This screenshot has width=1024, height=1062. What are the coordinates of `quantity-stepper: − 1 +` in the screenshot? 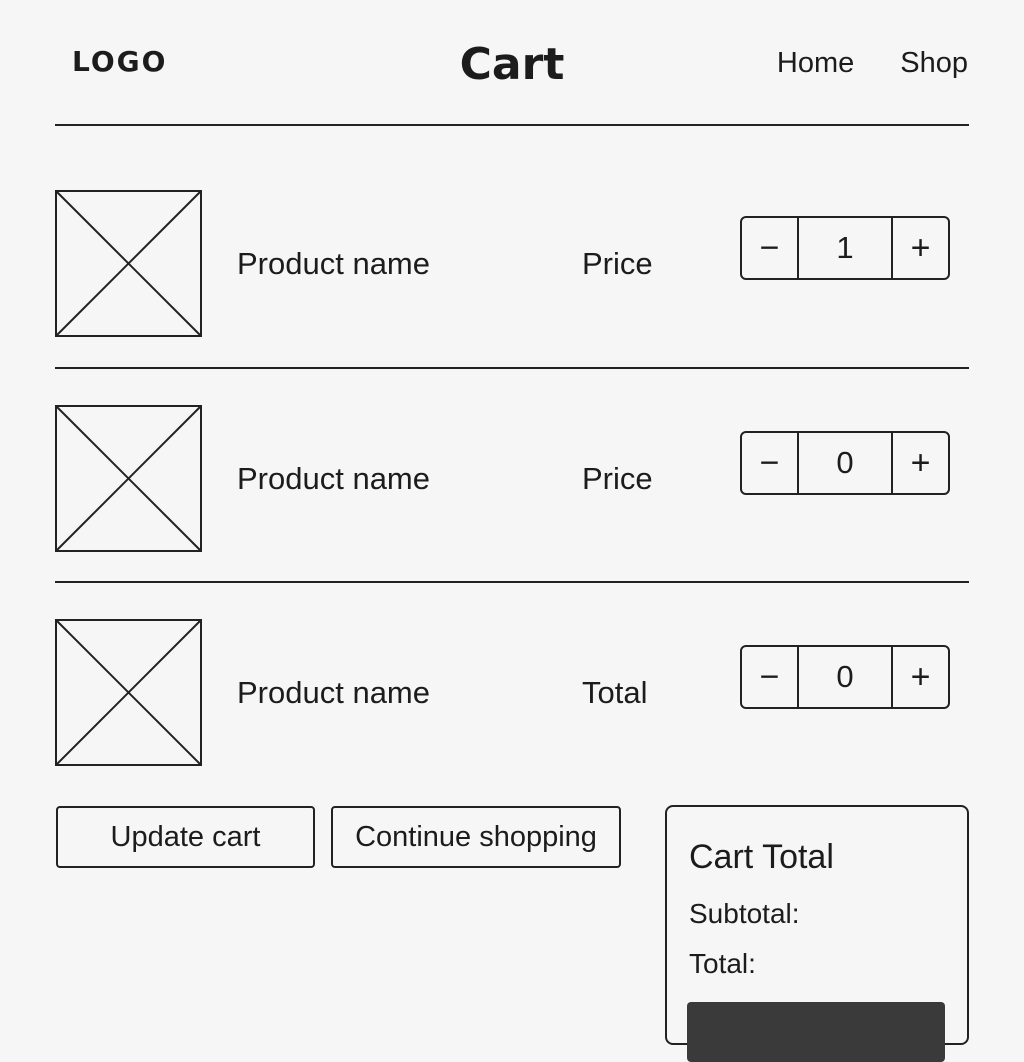 It's located at (845, 248).